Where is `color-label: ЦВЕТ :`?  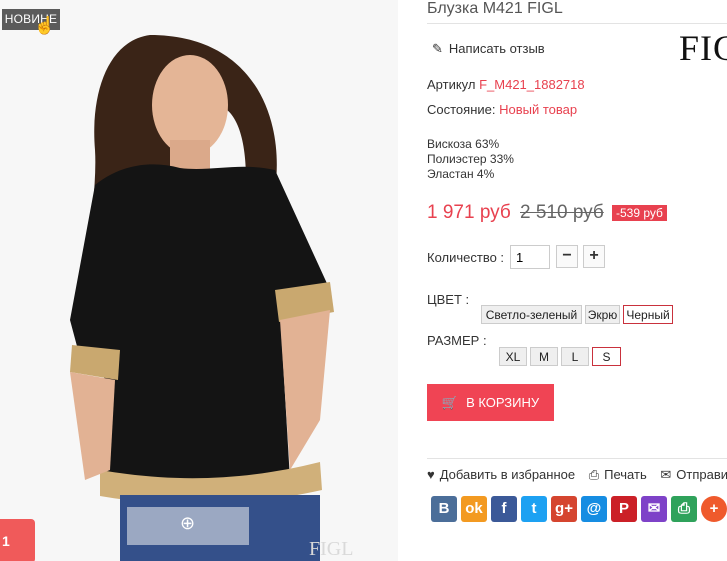
color-label: ЦВЕТ : is located at coordinates (448, 299).